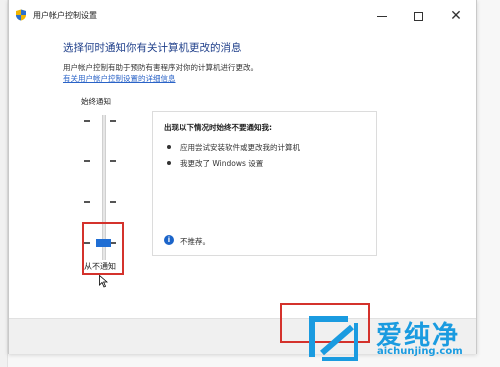 The height and width of the screenshot is (367, 500). I want to click on uac-help-link: 有关用户帐户控制设置的详细信息, so click(119, 78).